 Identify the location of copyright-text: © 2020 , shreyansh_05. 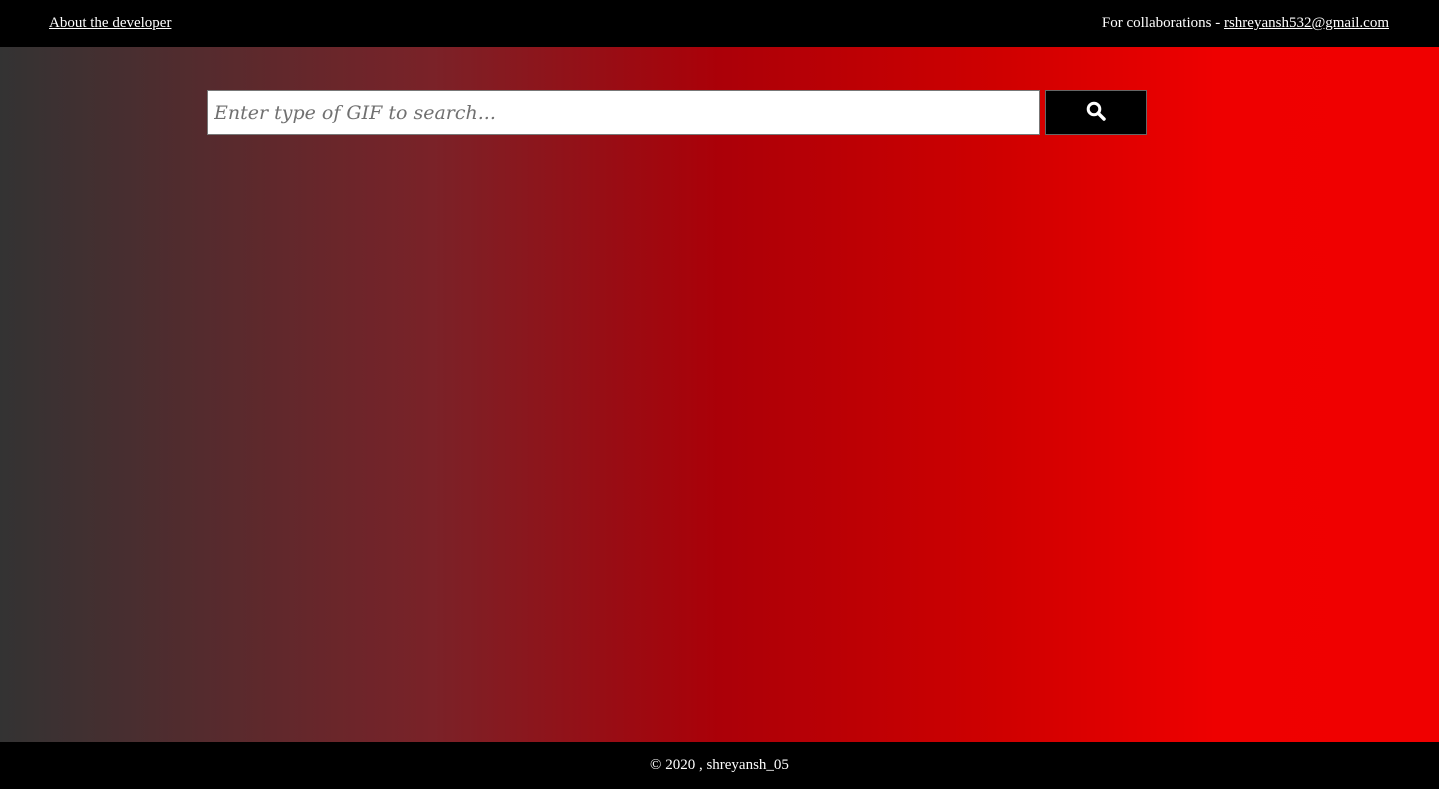
(719, 765).